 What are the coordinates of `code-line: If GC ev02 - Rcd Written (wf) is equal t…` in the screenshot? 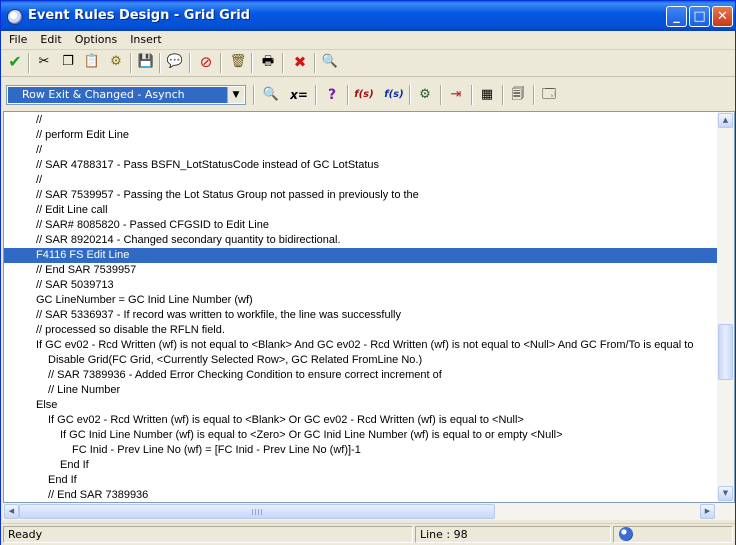 It's located at (361, 420).